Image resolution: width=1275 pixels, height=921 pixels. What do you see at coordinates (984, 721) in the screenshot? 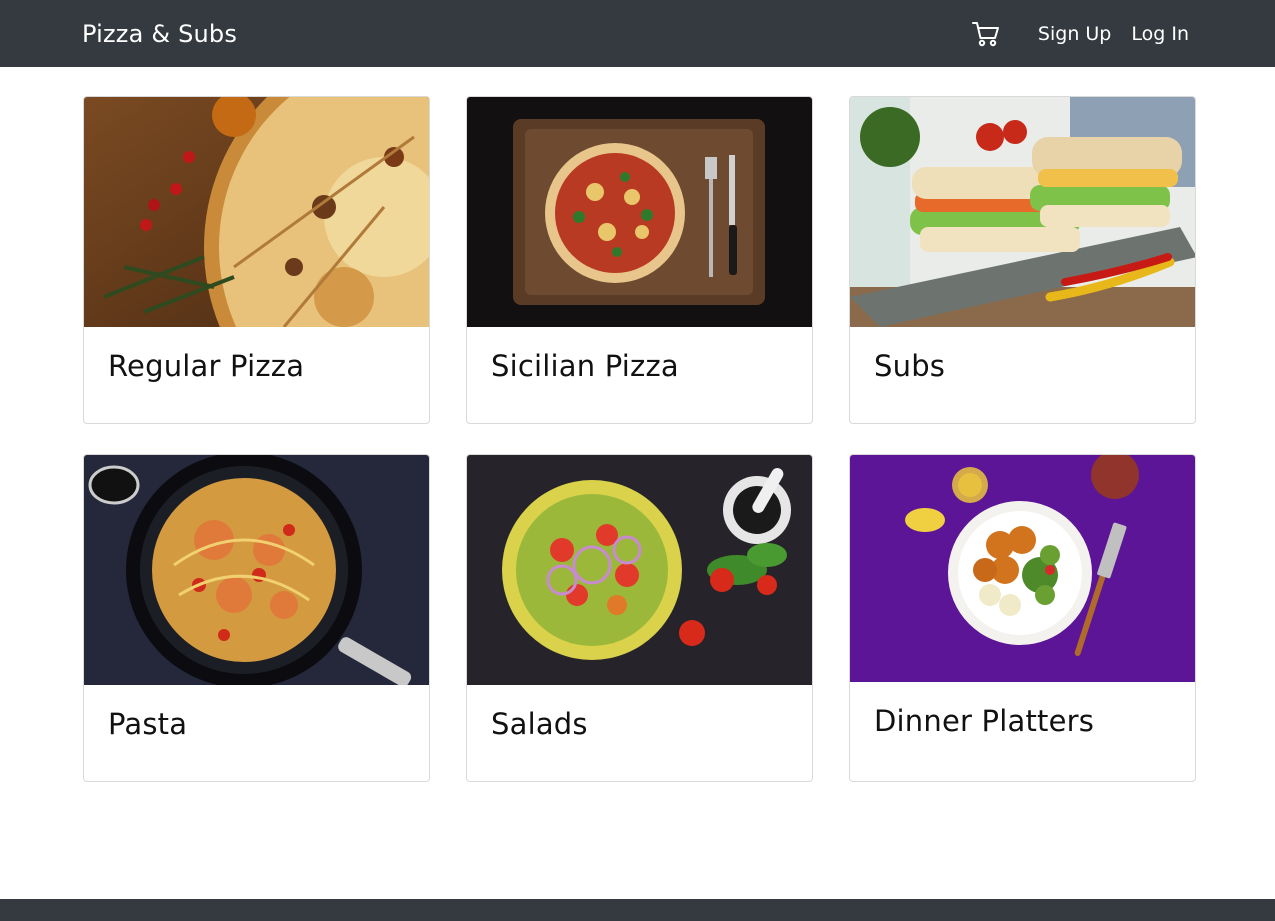
I see `card-title: Dinner Platters` at bounding box center [984, 721].